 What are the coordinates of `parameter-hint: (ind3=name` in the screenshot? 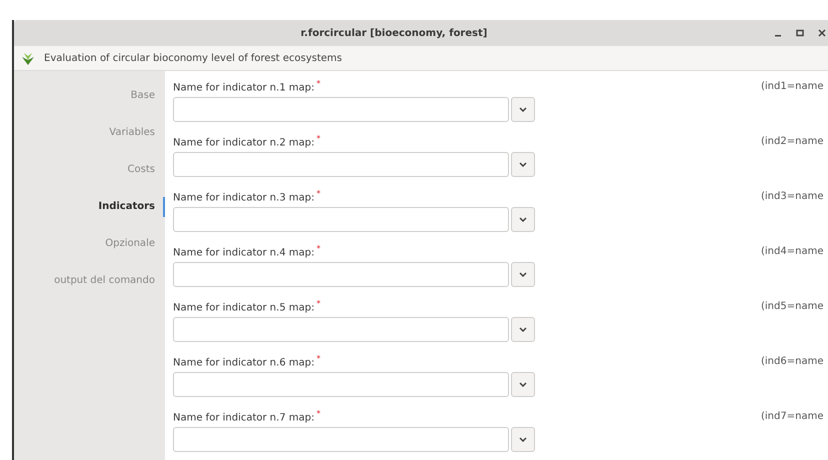 It's located at (792, 196).